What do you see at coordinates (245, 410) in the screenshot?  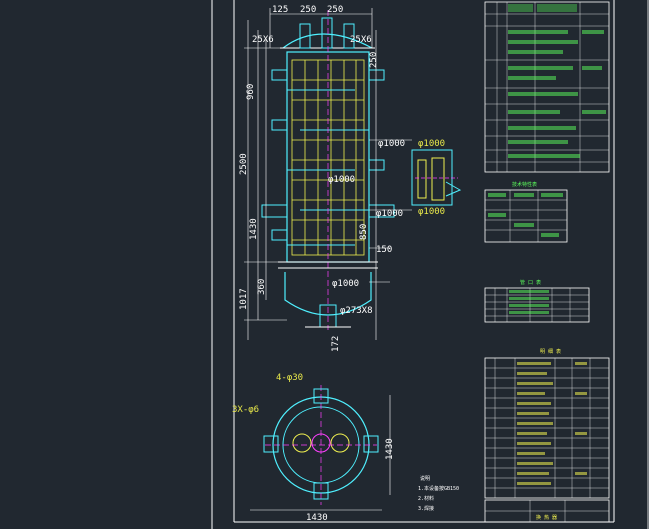 I see `plan-label-2: 3X-φ6` at bounding box center [245, 410].